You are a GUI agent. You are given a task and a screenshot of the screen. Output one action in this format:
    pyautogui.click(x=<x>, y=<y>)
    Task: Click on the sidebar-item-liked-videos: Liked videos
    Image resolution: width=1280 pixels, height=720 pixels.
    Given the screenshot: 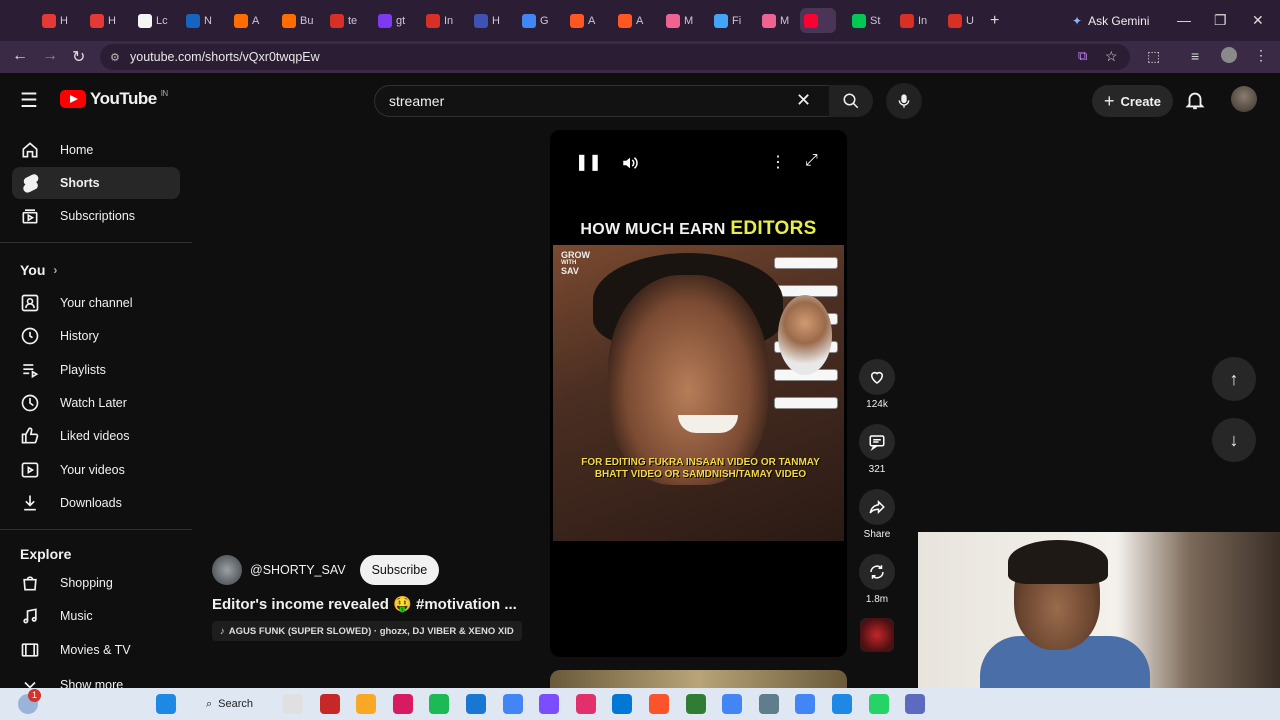 What is the action you would take?
    pyautogui.click(x=96, y=436)
    